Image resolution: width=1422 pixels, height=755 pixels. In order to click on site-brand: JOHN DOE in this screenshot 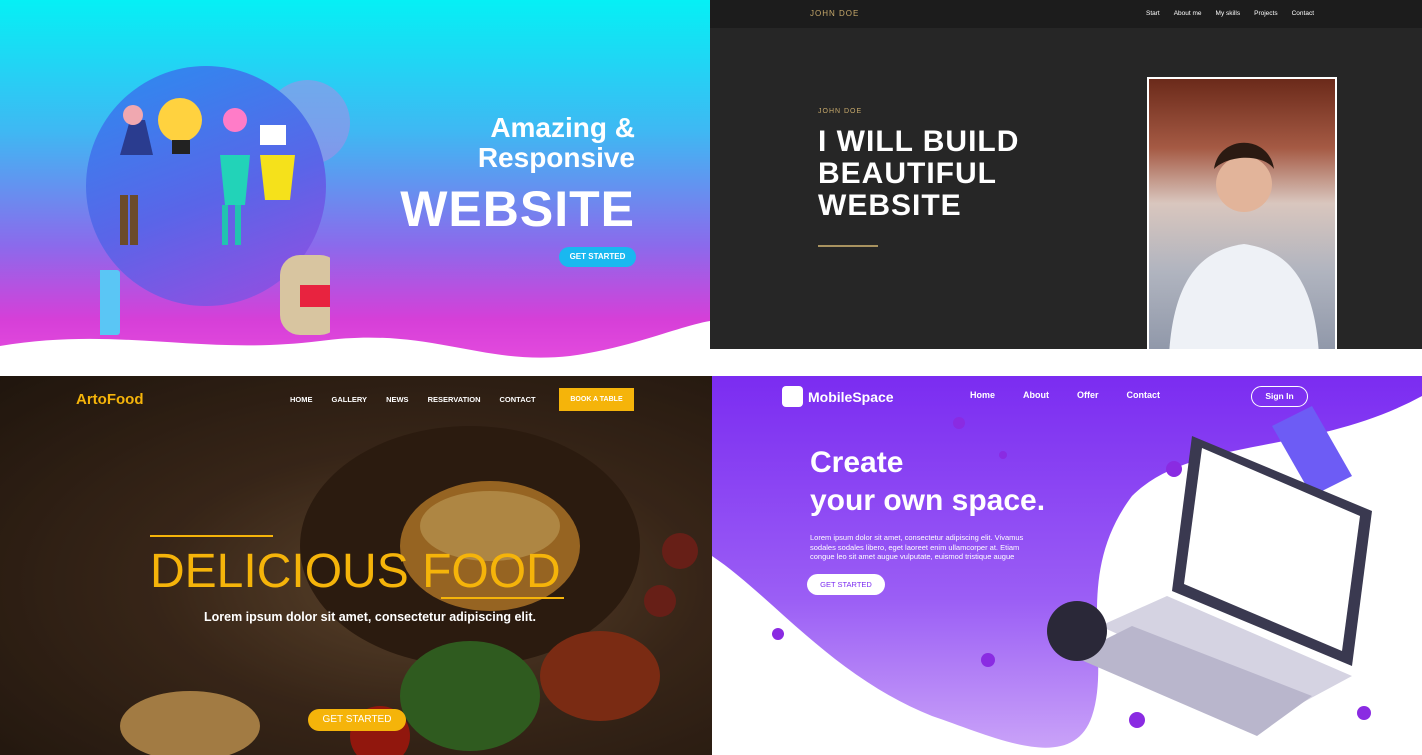, I will do `click(834, 13)`.